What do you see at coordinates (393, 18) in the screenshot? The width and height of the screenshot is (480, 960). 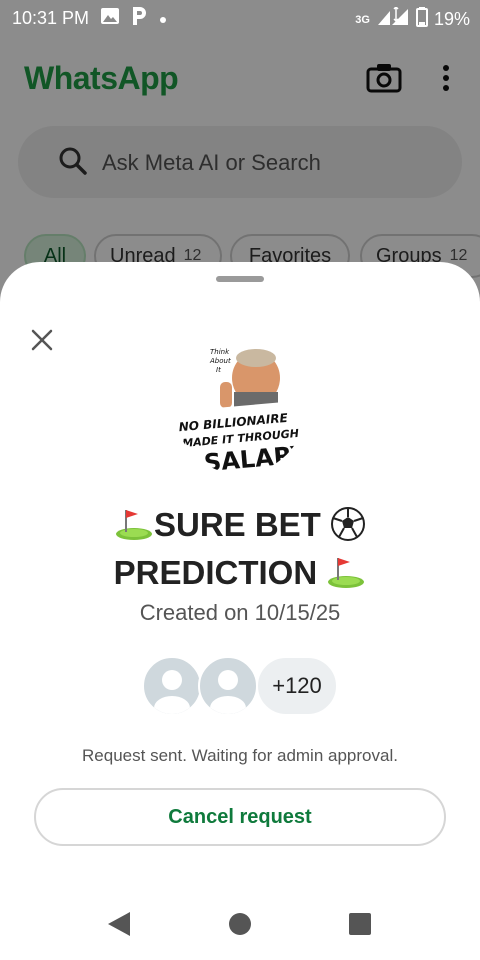 I see `signal-icon` at bounding box center [393, 18].